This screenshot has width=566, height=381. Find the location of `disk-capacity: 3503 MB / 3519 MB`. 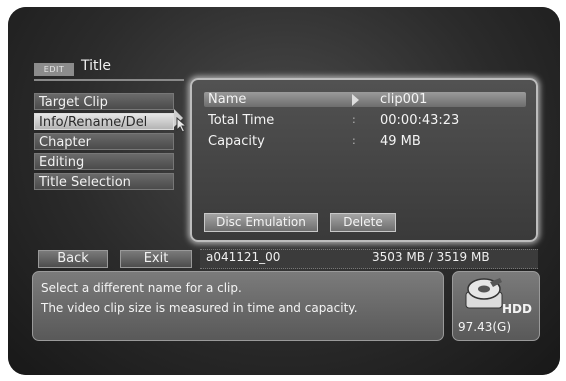

disk-capacity: 3503 MB / 3519 MB is located at coordinates (431, 257).